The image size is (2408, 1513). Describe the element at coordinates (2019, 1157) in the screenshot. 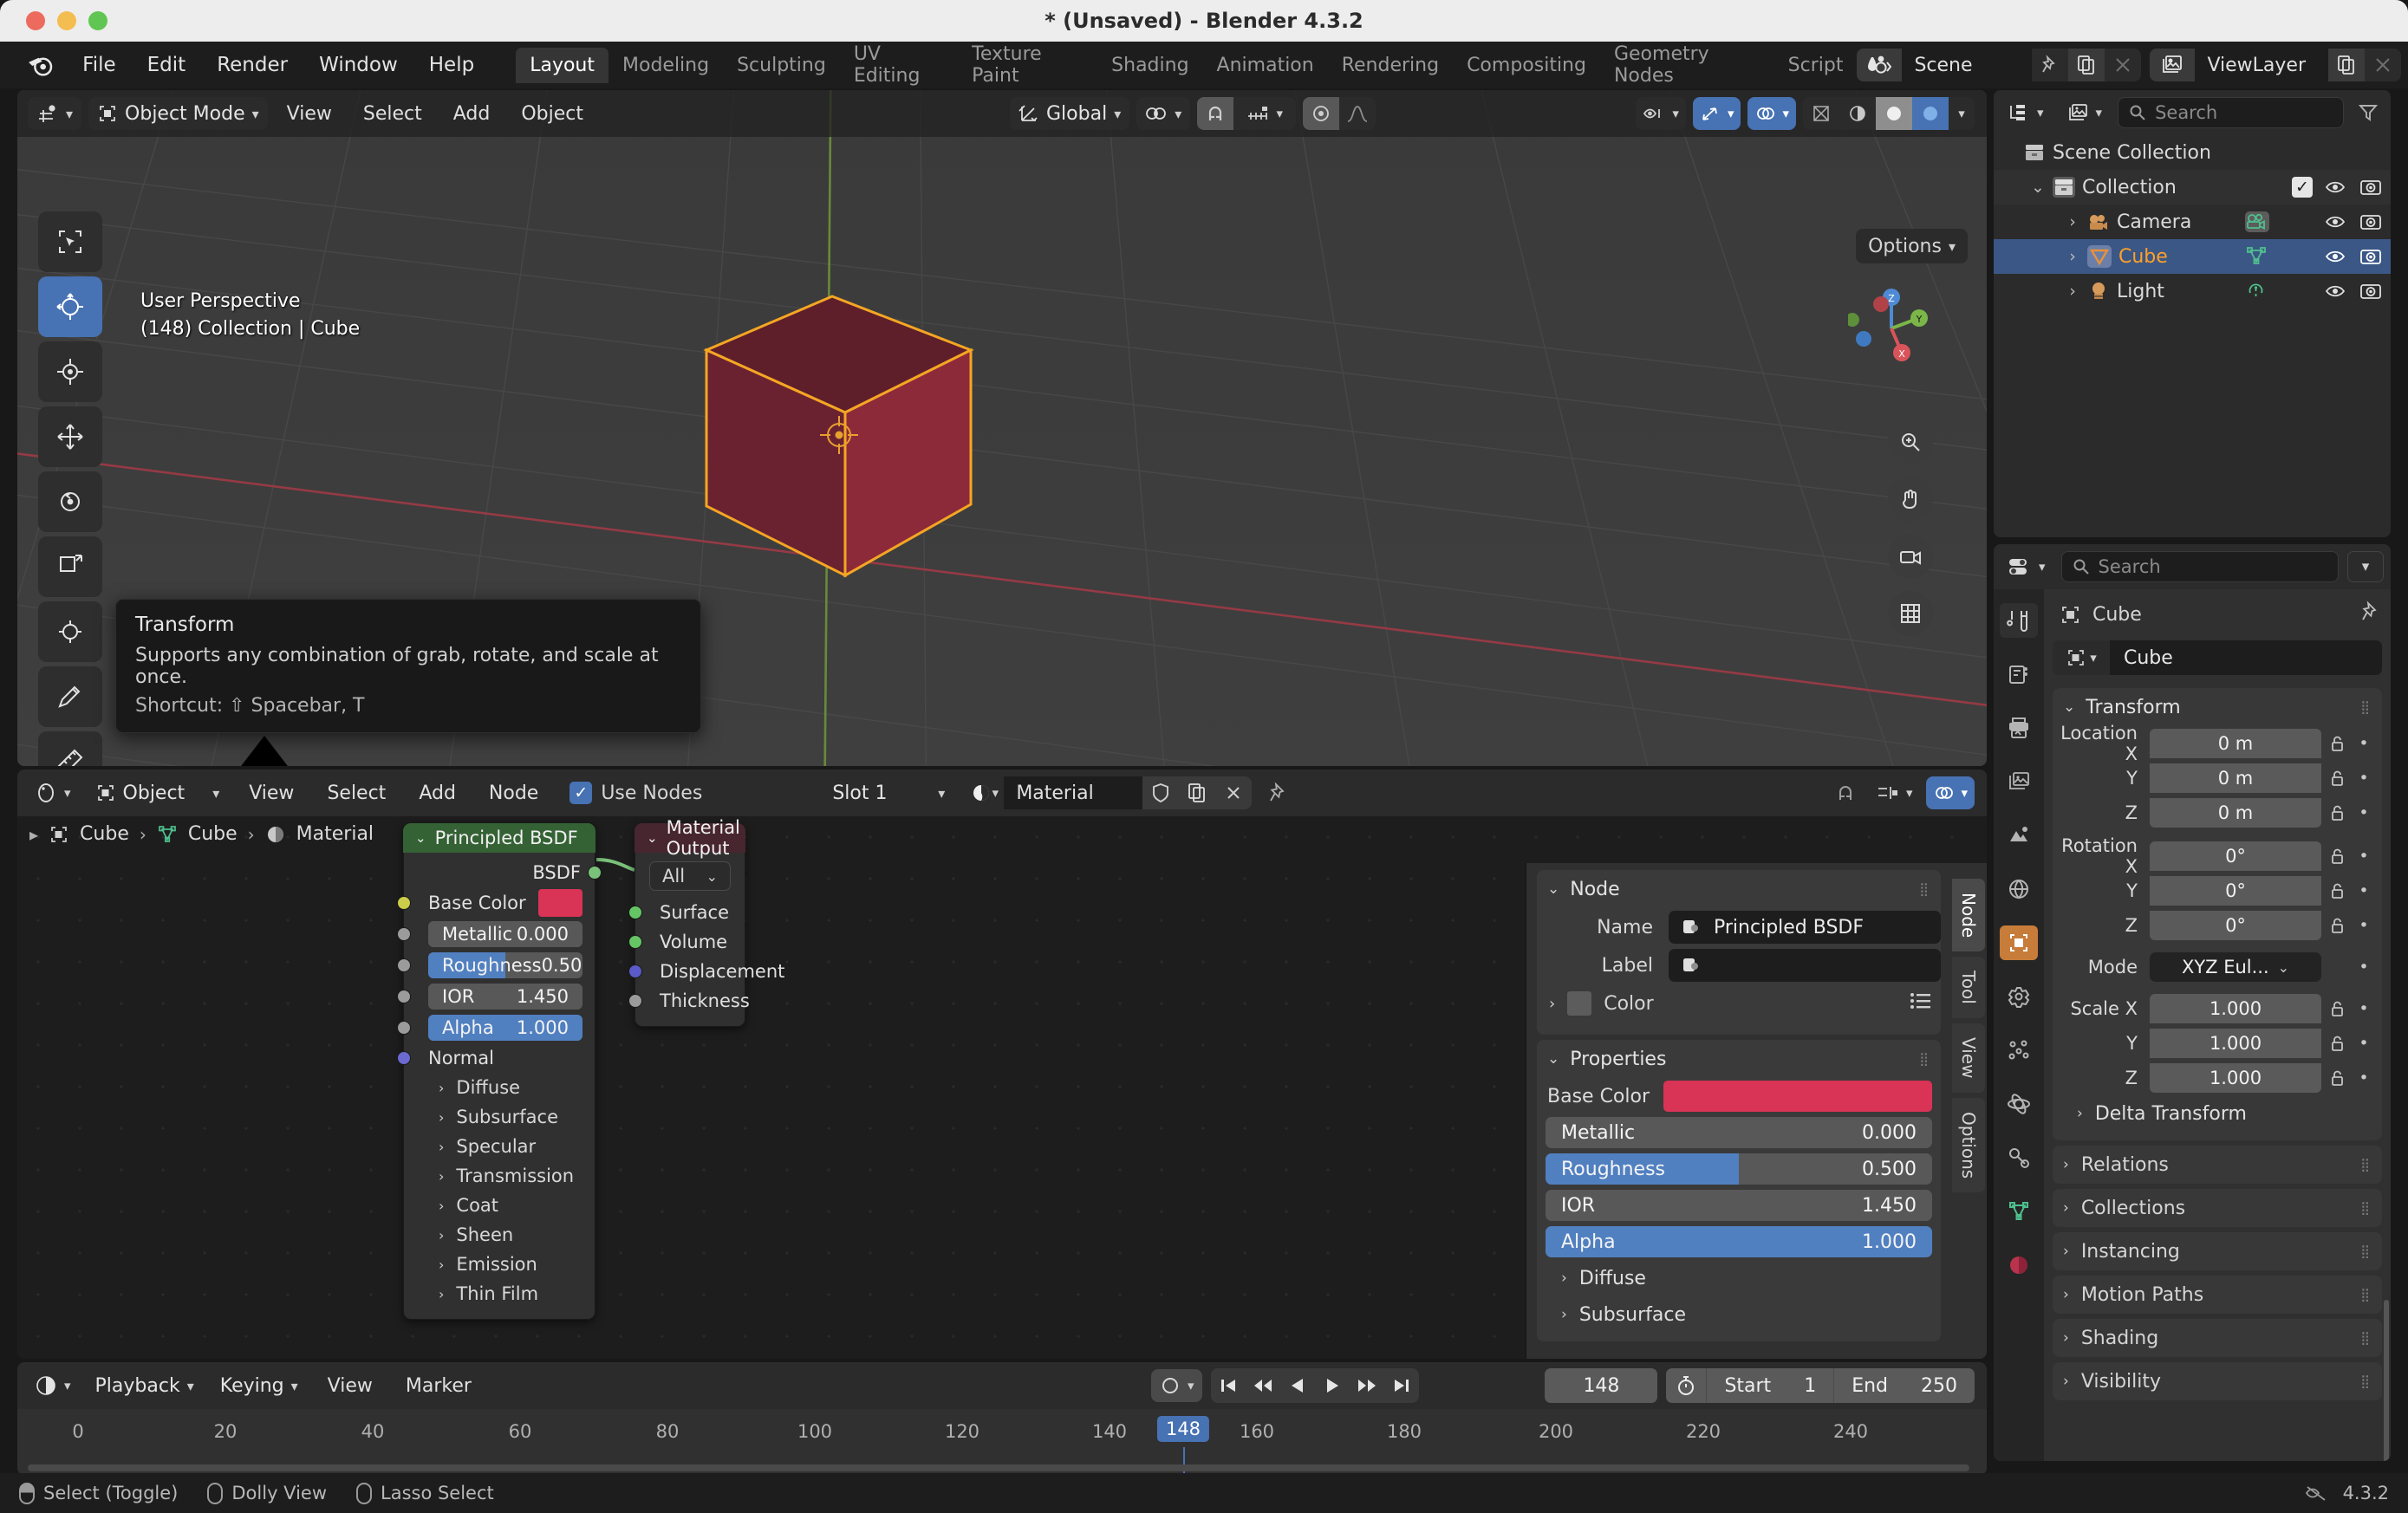

I see `tab-constraints` at that location.